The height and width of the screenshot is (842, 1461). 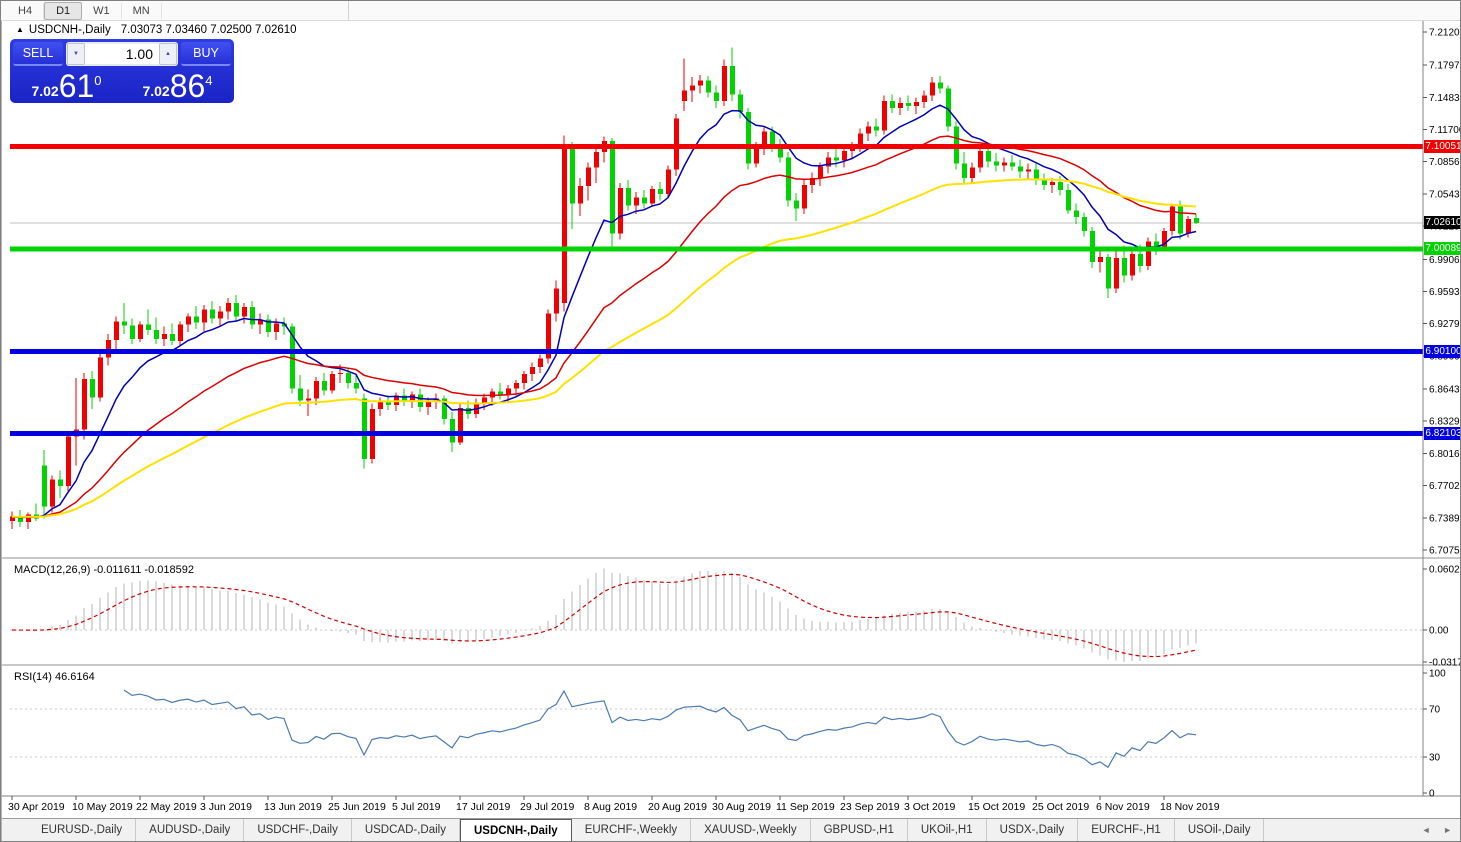 What do you see at coordinates (63, 10) in the screenshot?
I see `timeframe-button-d1: D1` at bounding box center [63, 10].